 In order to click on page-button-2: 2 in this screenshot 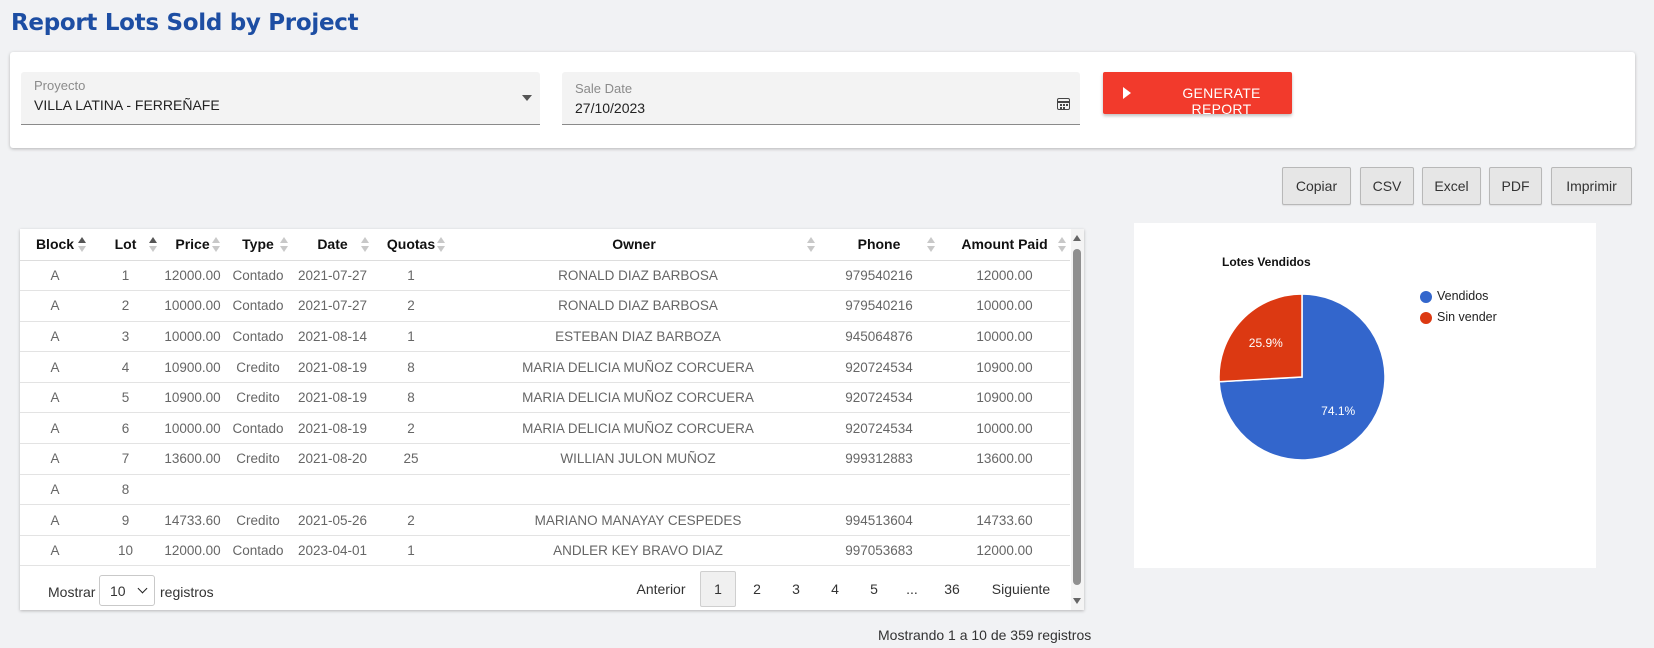, I will do `click(757, 589)`.